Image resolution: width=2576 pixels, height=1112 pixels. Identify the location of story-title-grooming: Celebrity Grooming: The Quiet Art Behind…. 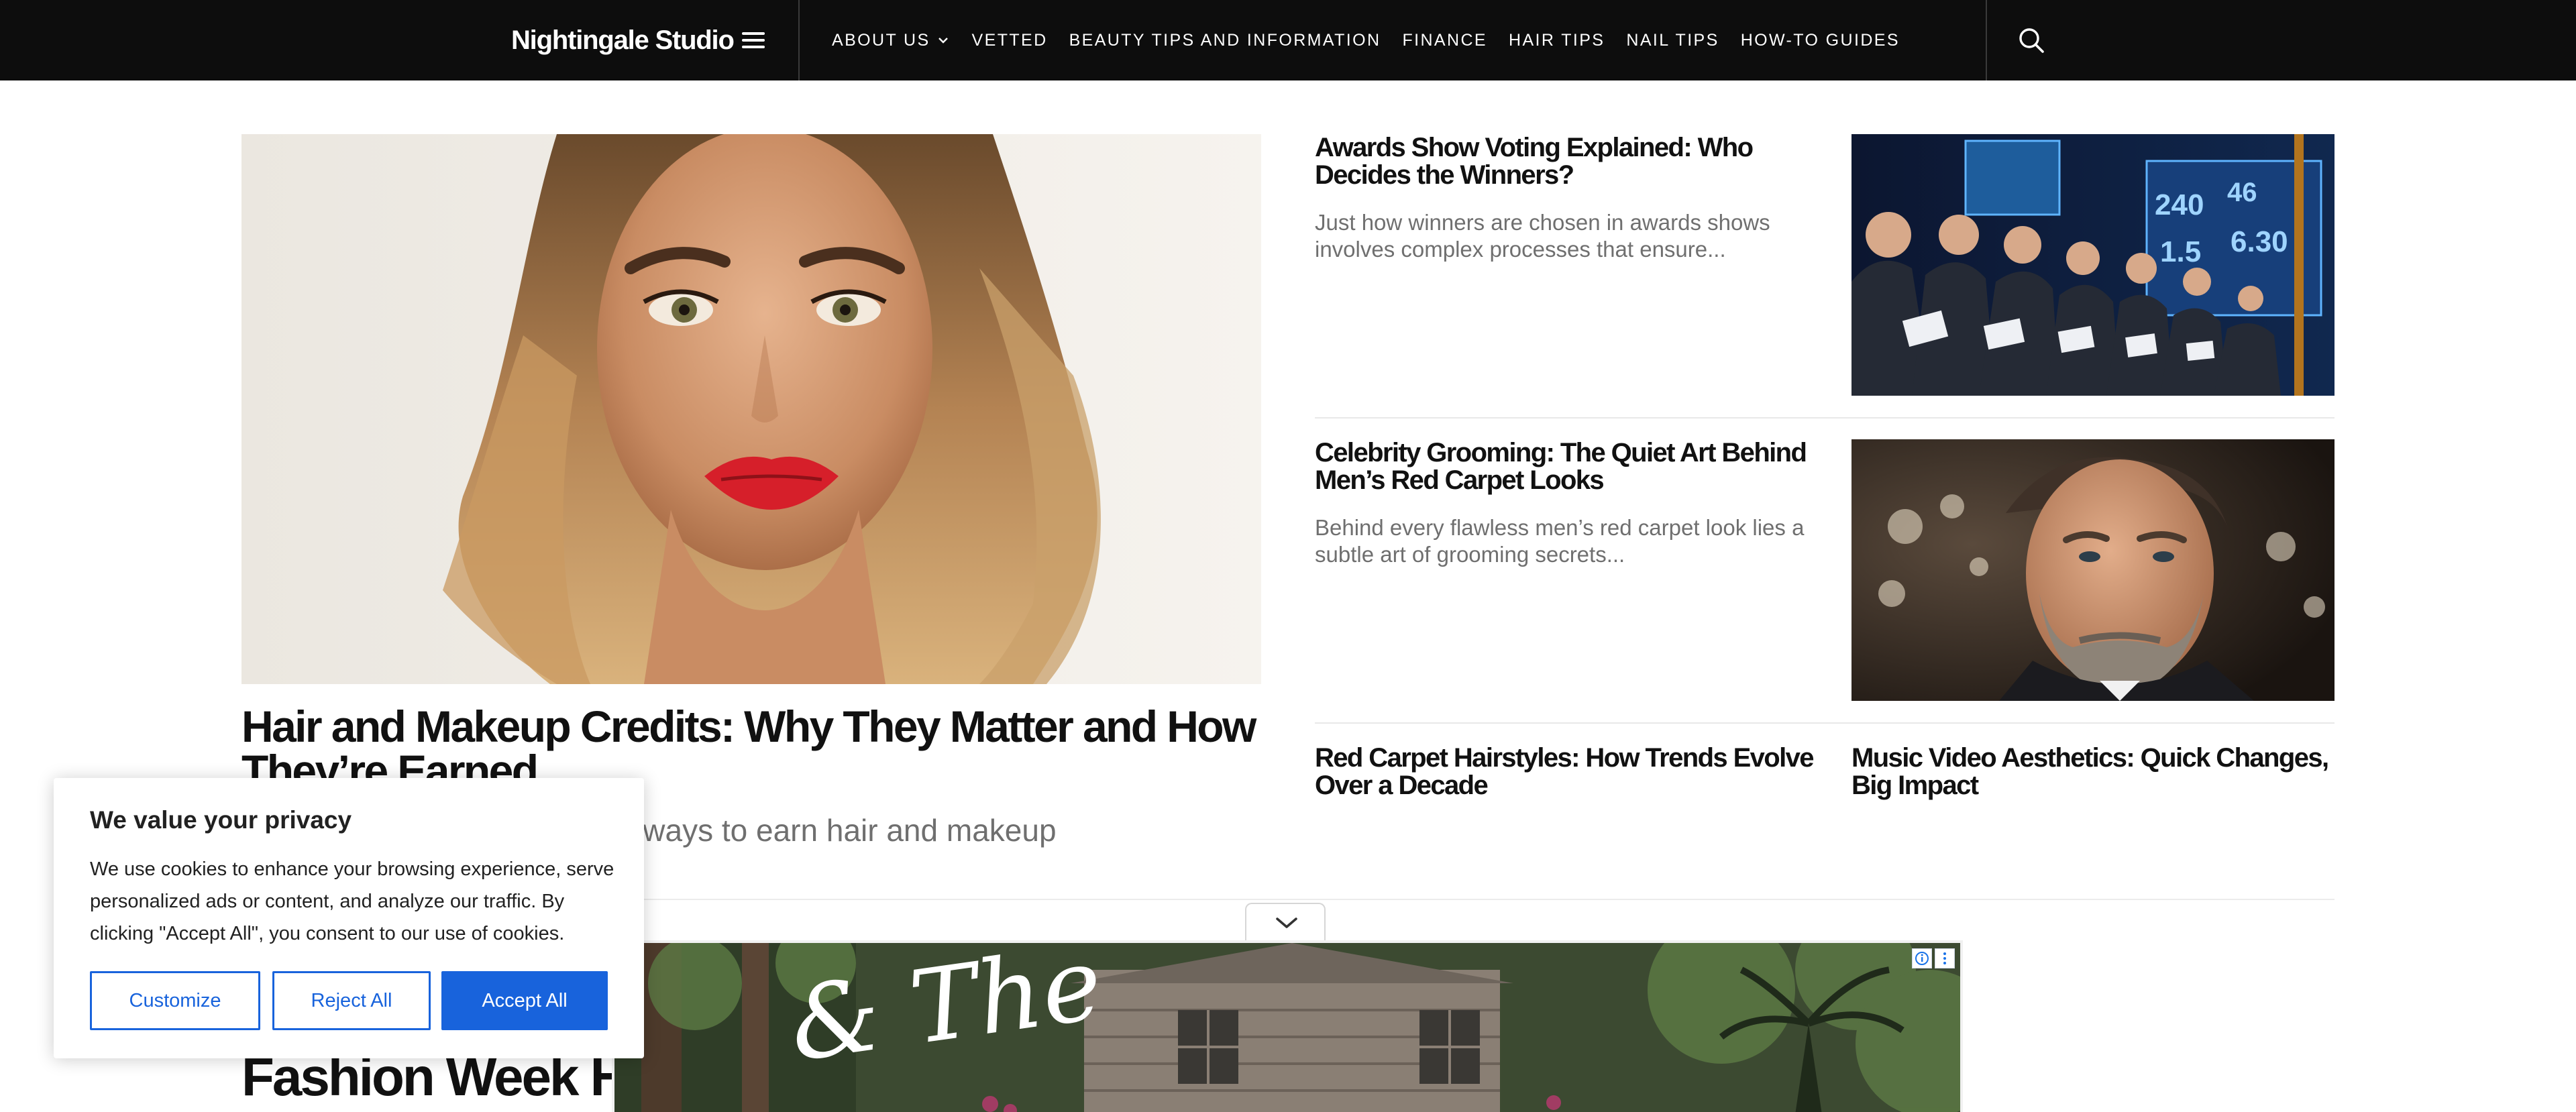
(1570, 466).